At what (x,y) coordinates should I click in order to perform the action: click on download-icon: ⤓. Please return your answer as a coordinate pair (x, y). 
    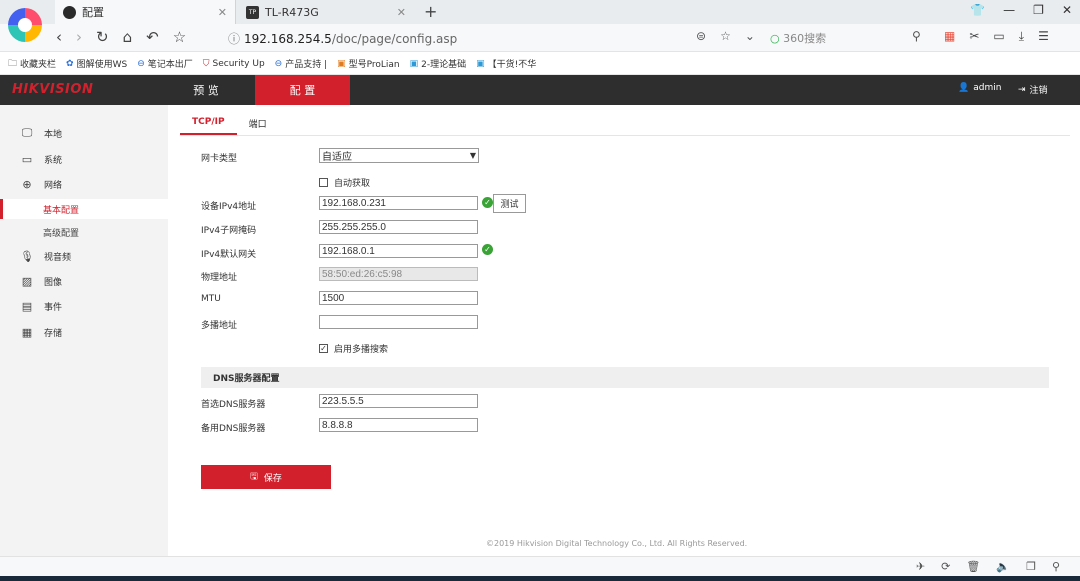
    Looking at the image, I should click on (1021, 36).